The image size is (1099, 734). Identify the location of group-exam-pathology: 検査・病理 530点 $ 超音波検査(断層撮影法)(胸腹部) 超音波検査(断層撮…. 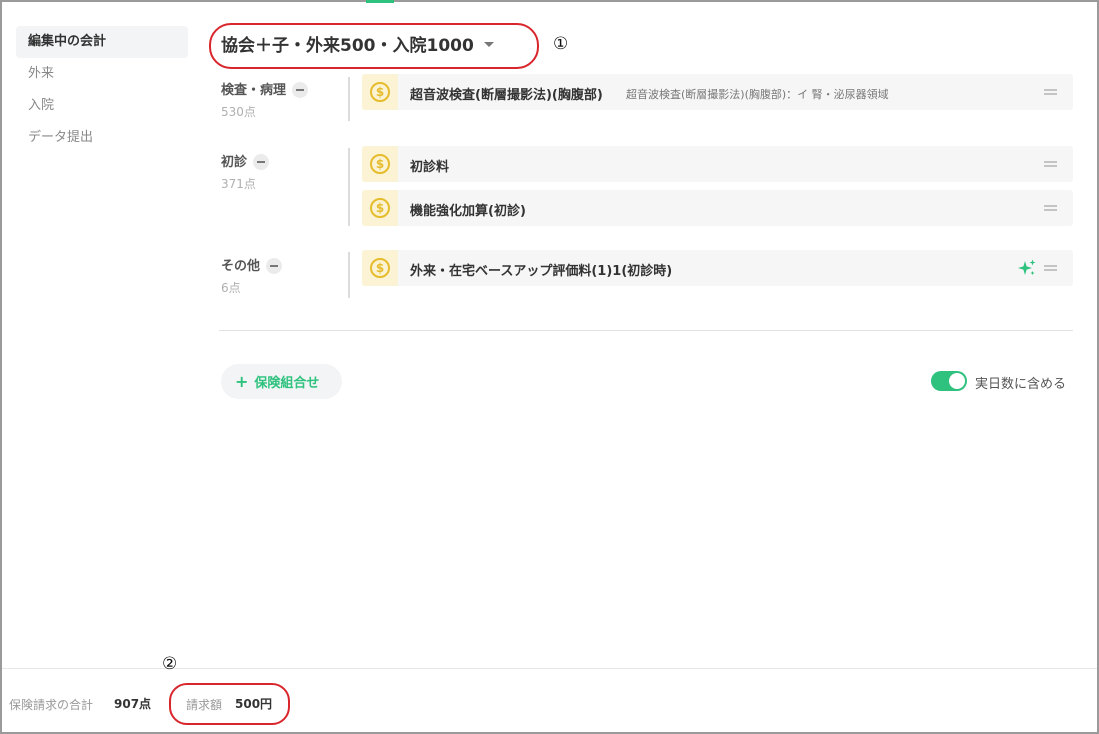
(647, 98).